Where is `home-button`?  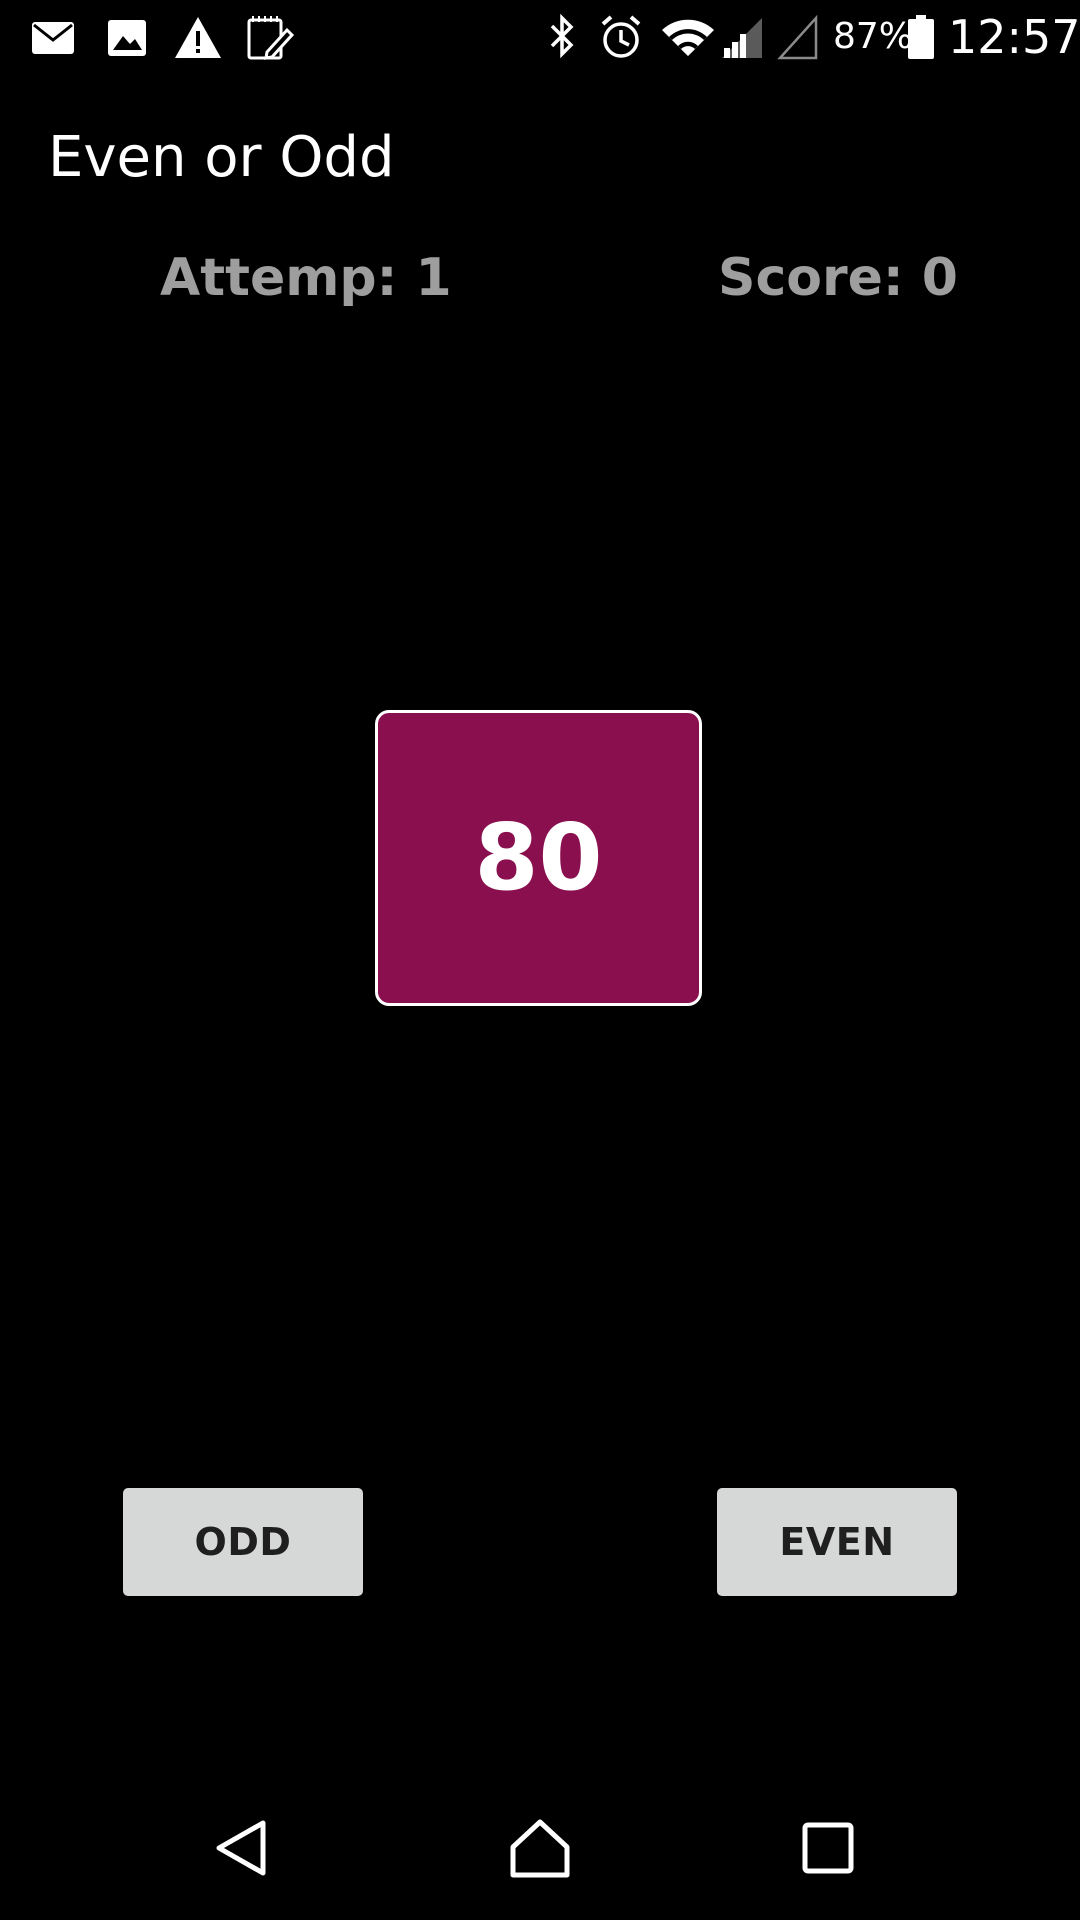 home-button is located at coordinates (540, 1848).